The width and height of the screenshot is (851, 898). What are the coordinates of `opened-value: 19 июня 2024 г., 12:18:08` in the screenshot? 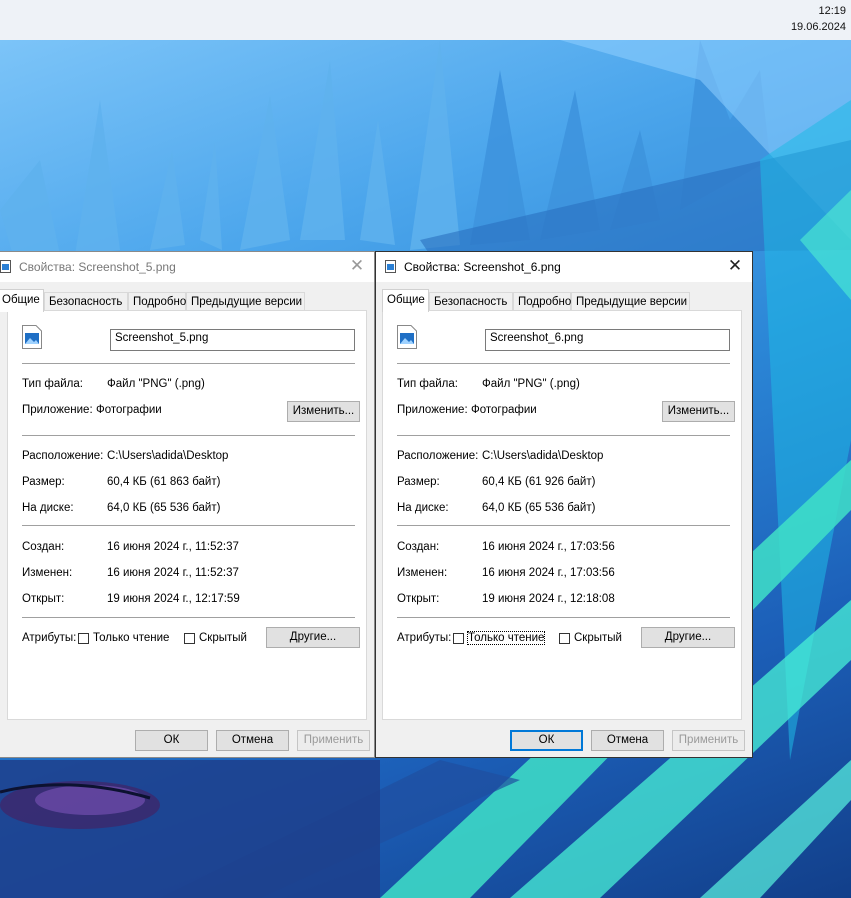 It's located at (548, 599).